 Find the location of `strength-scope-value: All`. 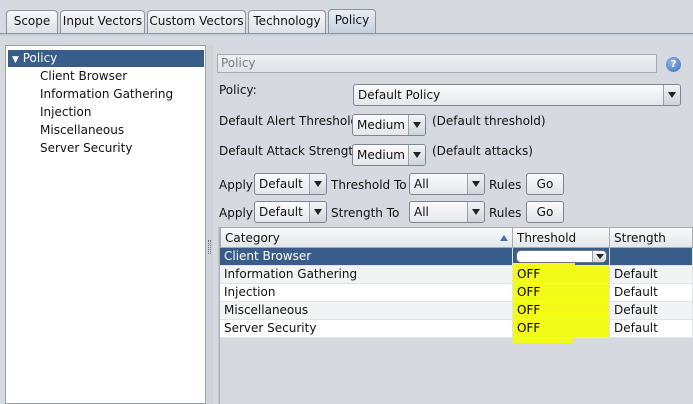

strength-scope-value: All is located at coordinates (421, 212).